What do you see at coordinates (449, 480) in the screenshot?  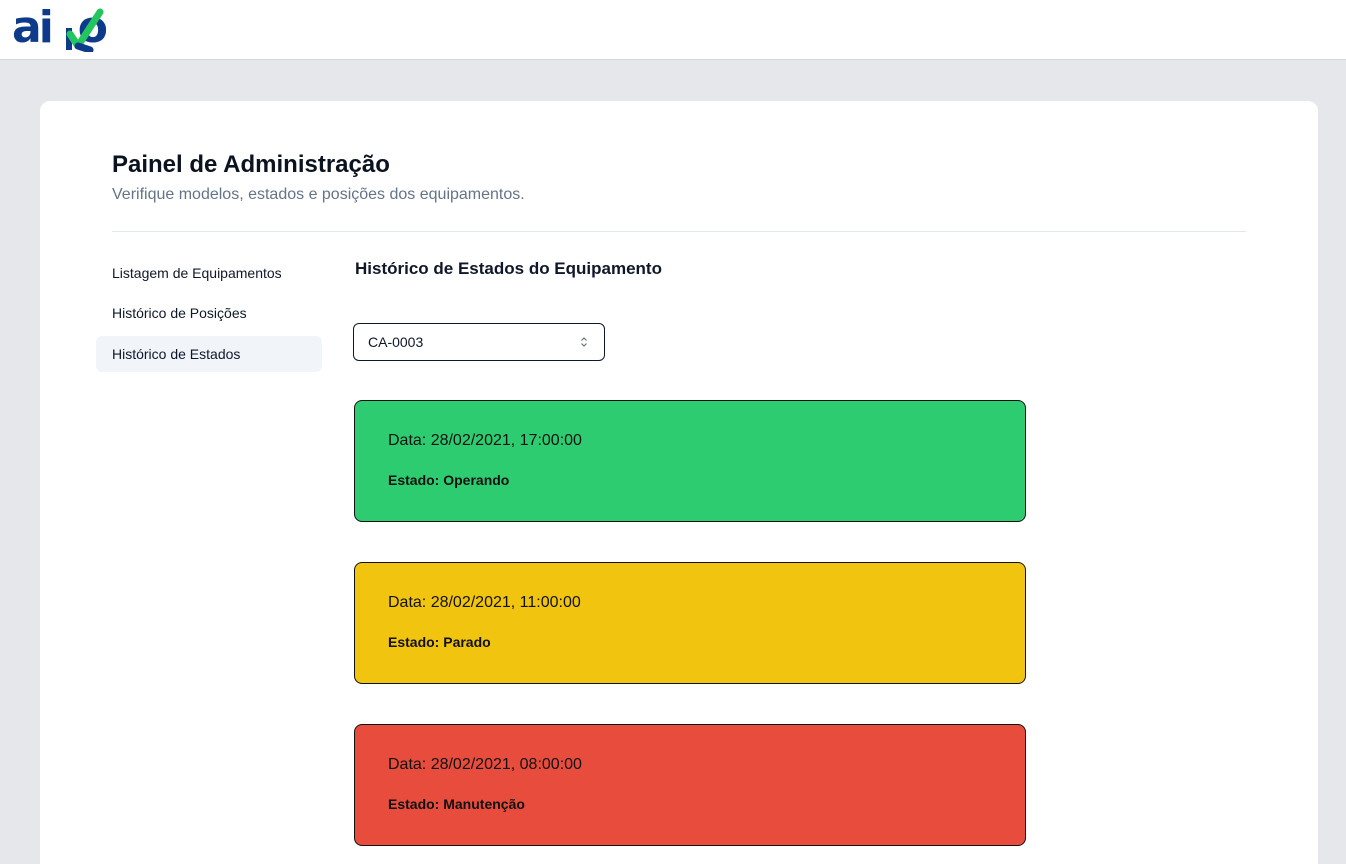 I see `state-status: Estado: Operando` at bounding box center [449, 480].